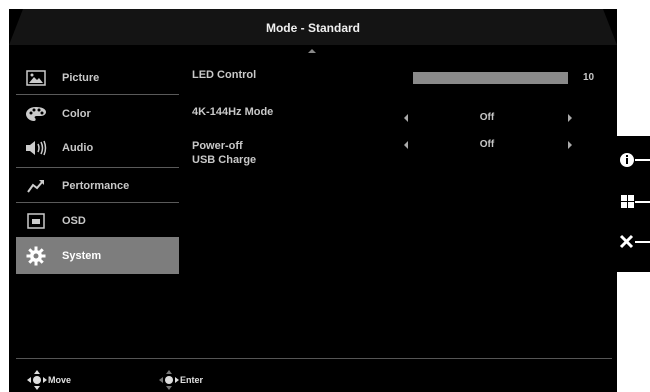 The image size is (650, 392). I want to click on menu-grid-icon, so click(635, 201).